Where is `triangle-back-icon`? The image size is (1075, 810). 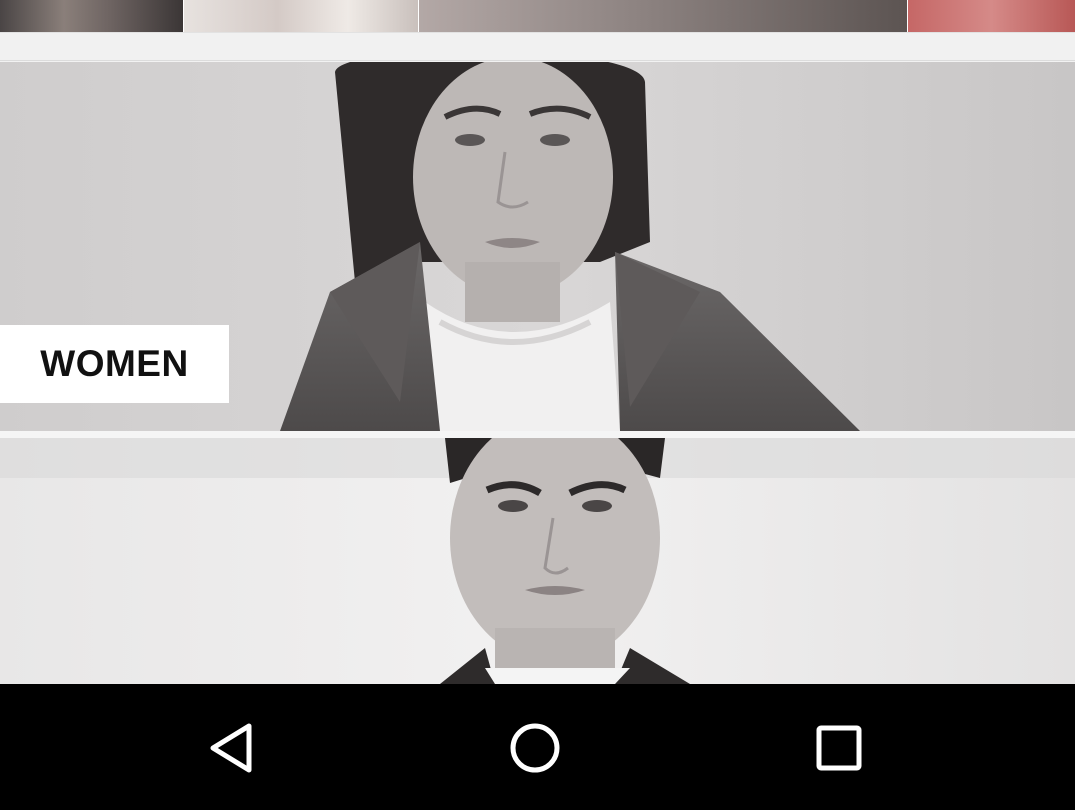 triangle-back-icon is located at coordinates (231, 748).